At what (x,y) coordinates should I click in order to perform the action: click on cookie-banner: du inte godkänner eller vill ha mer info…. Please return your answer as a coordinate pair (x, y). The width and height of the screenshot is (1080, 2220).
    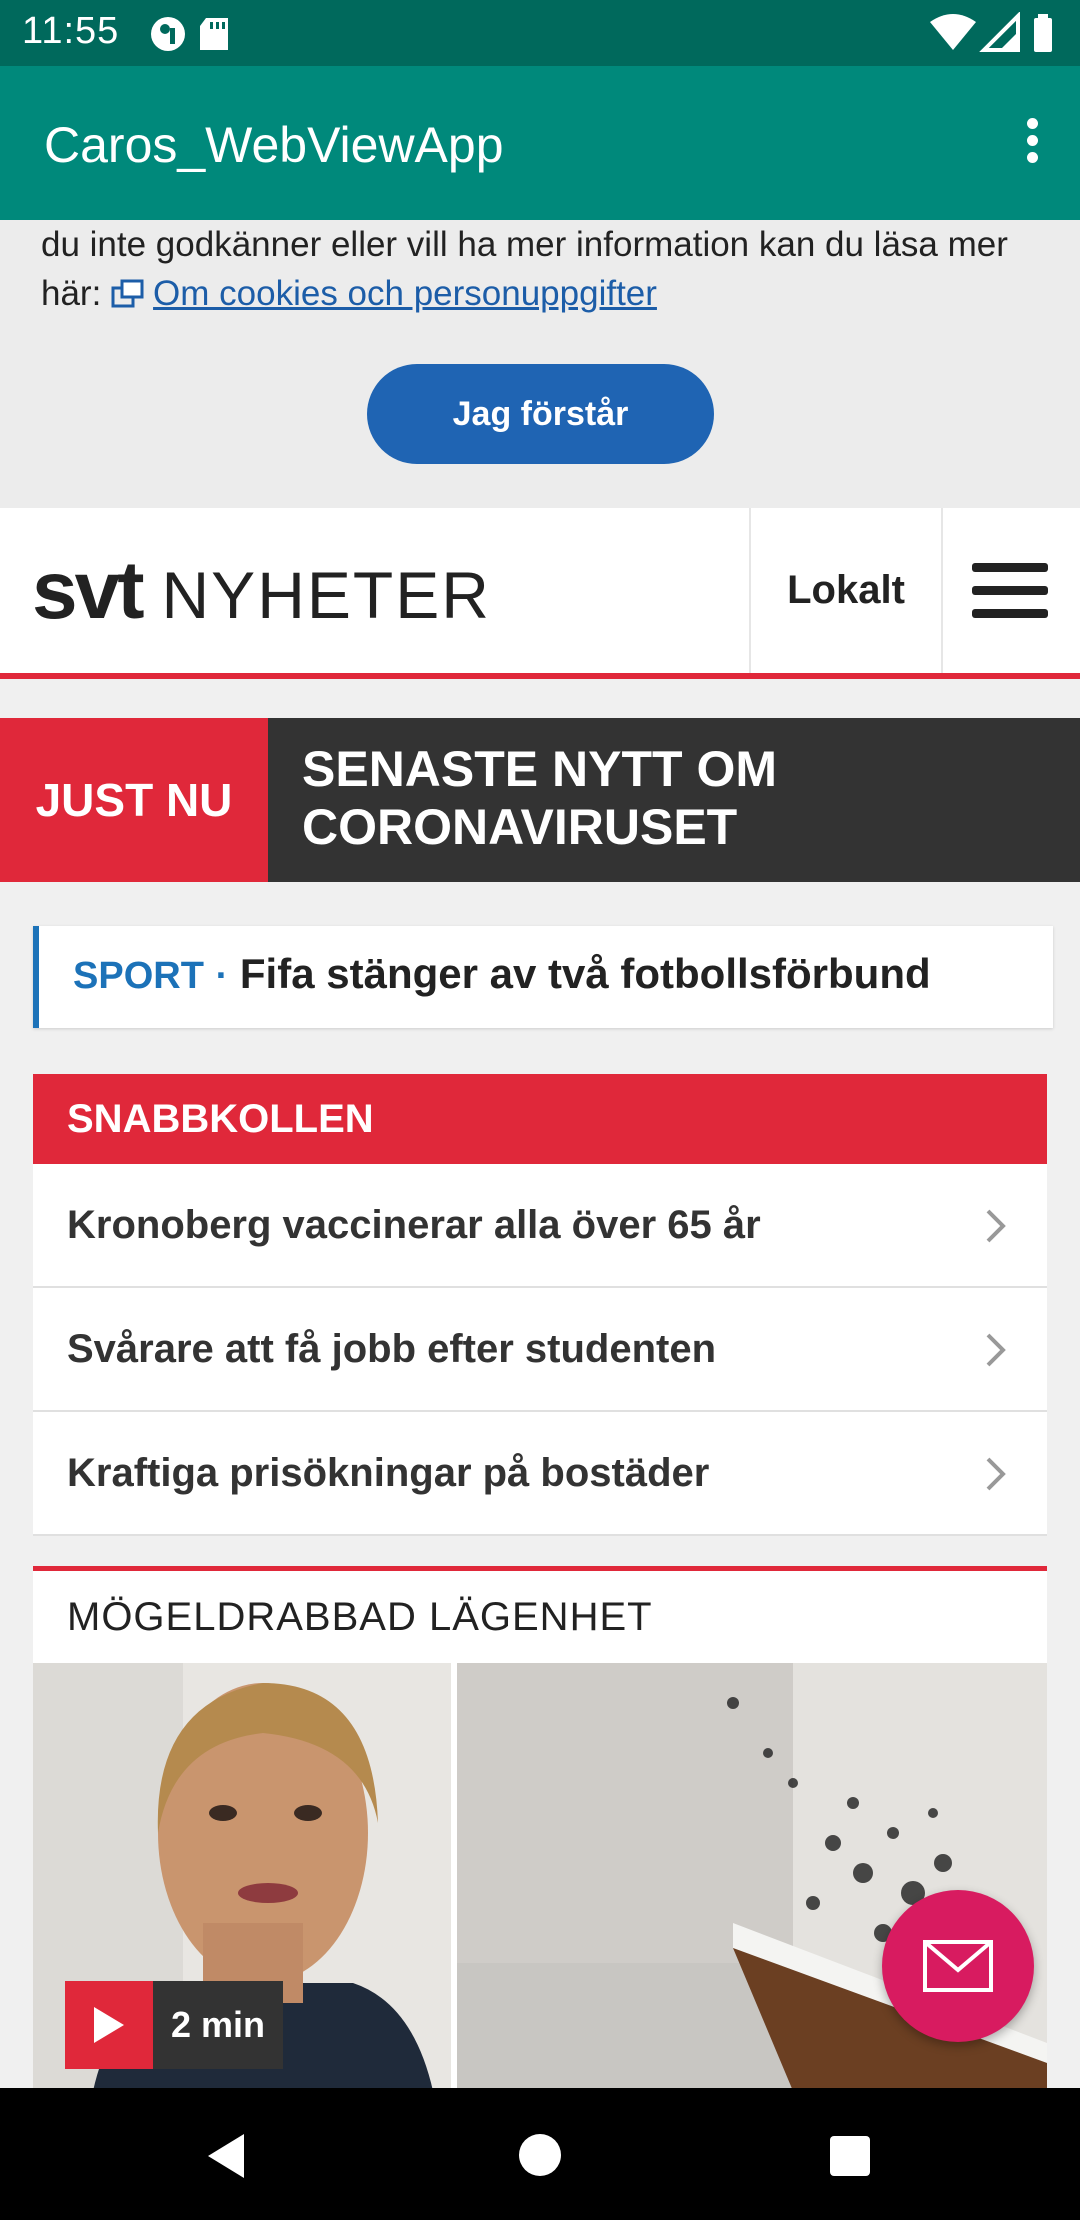
    Looking at the image, I should click on (540, 364).